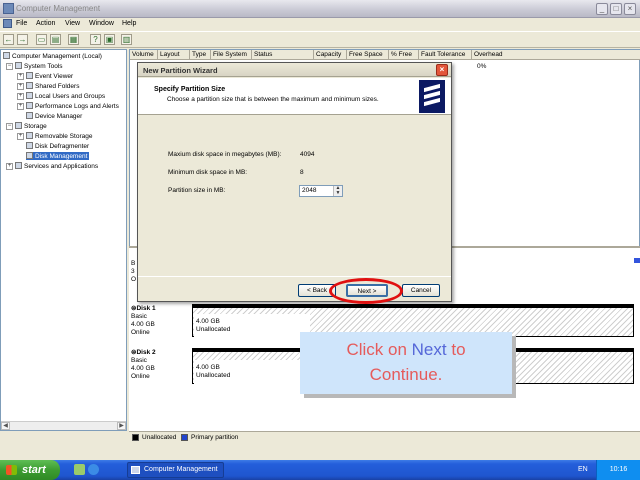  Describe the element at coordinates (59, 136) in the screenshot. I see `tree-node-removable-storage: Removable Storage` at that location.